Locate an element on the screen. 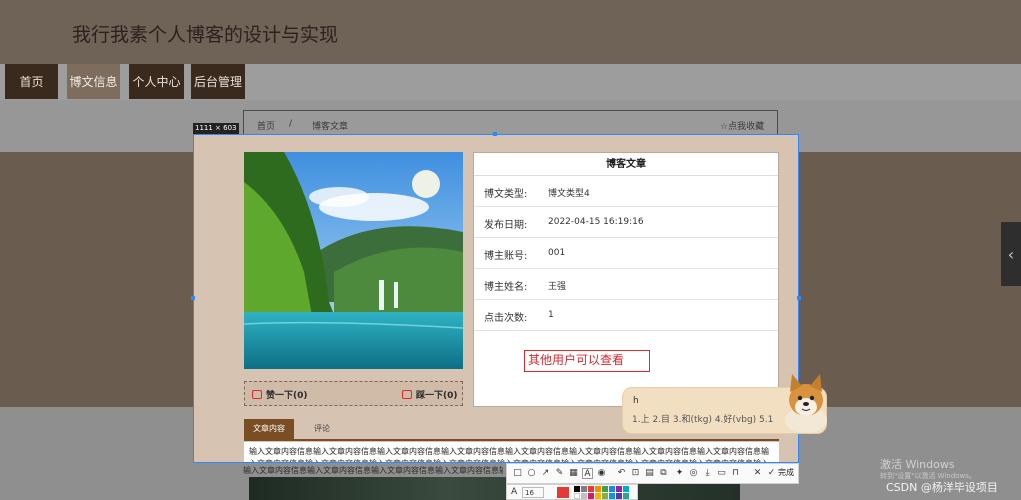 This screenshot has height=500, width=1021. row-label: 博主姓名: is located at coordinates (506, 287).